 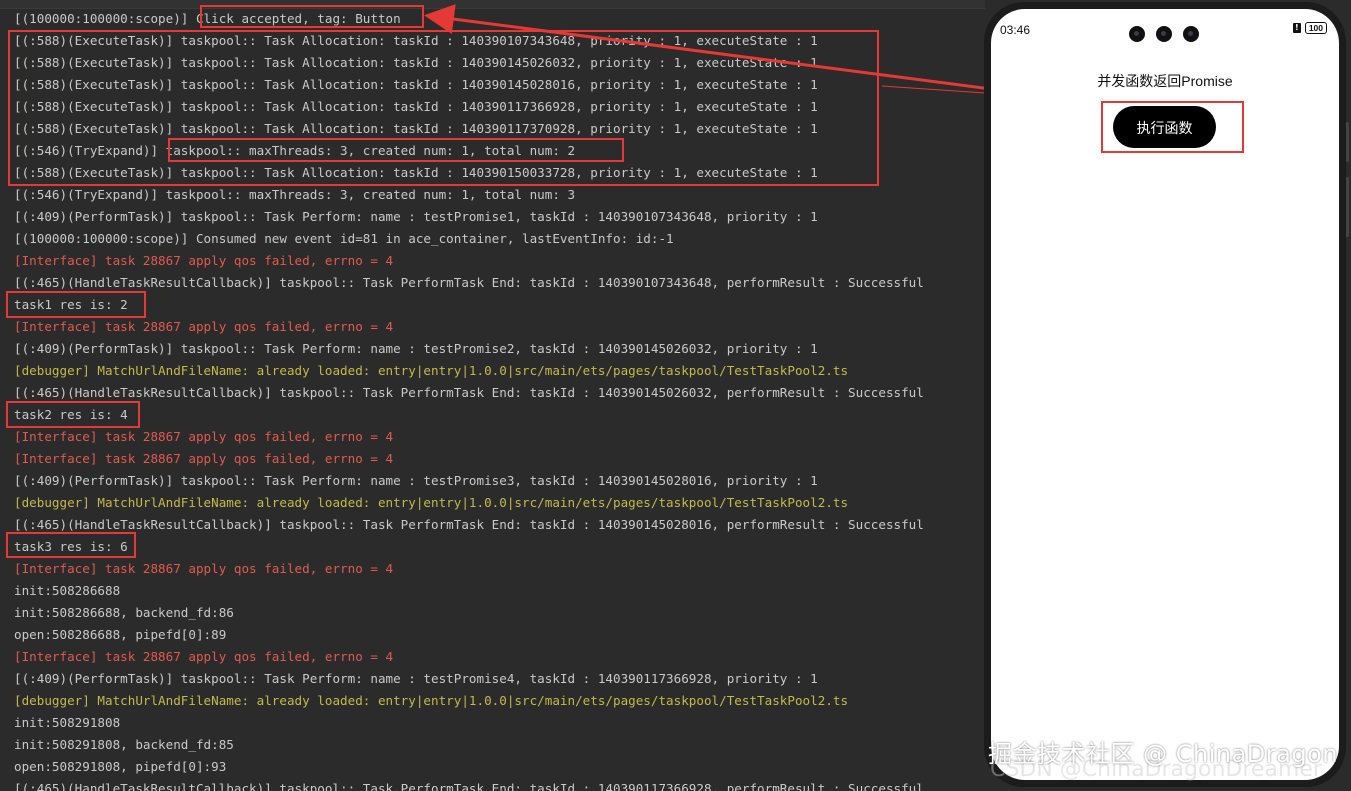 What do you see at coordinates (124, 612) in the screenshot?
I see `log-line: init:508286688, backend_fd:86` at bounding box center [124, 612].